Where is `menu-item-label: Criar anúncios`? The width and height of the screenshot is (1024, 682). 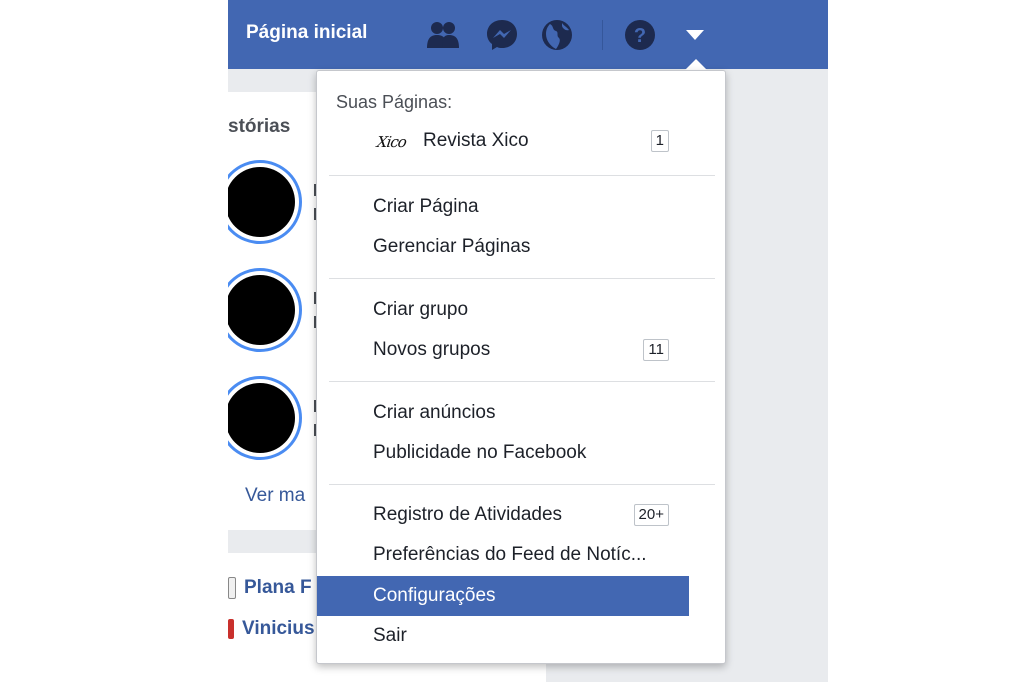
menu-item-label: Criar anúncios is located at coordinates (434, 412).